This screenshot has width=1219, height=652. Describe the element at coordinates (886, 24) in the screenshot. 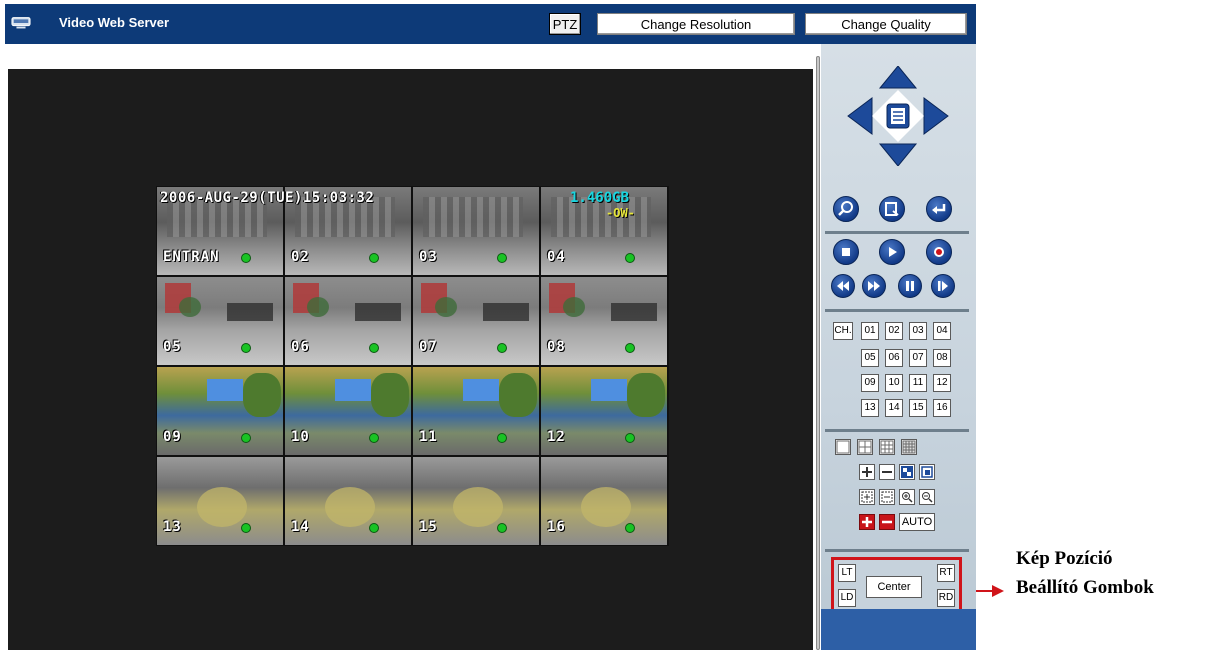

I see `change-quality-button: Change Quality` at that location.